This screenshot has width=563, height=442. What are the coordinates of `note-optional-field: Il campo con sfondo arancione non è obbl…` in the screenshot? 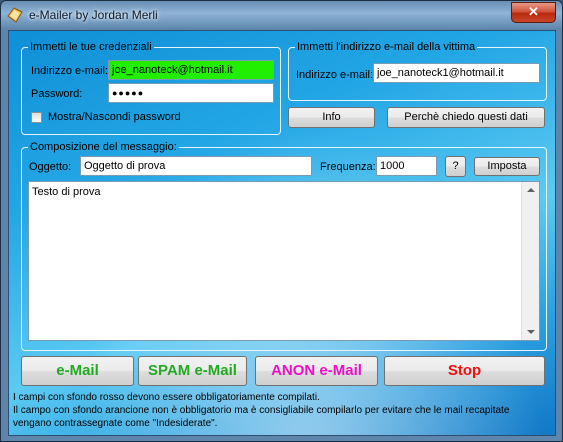 It's located at (261, 410).